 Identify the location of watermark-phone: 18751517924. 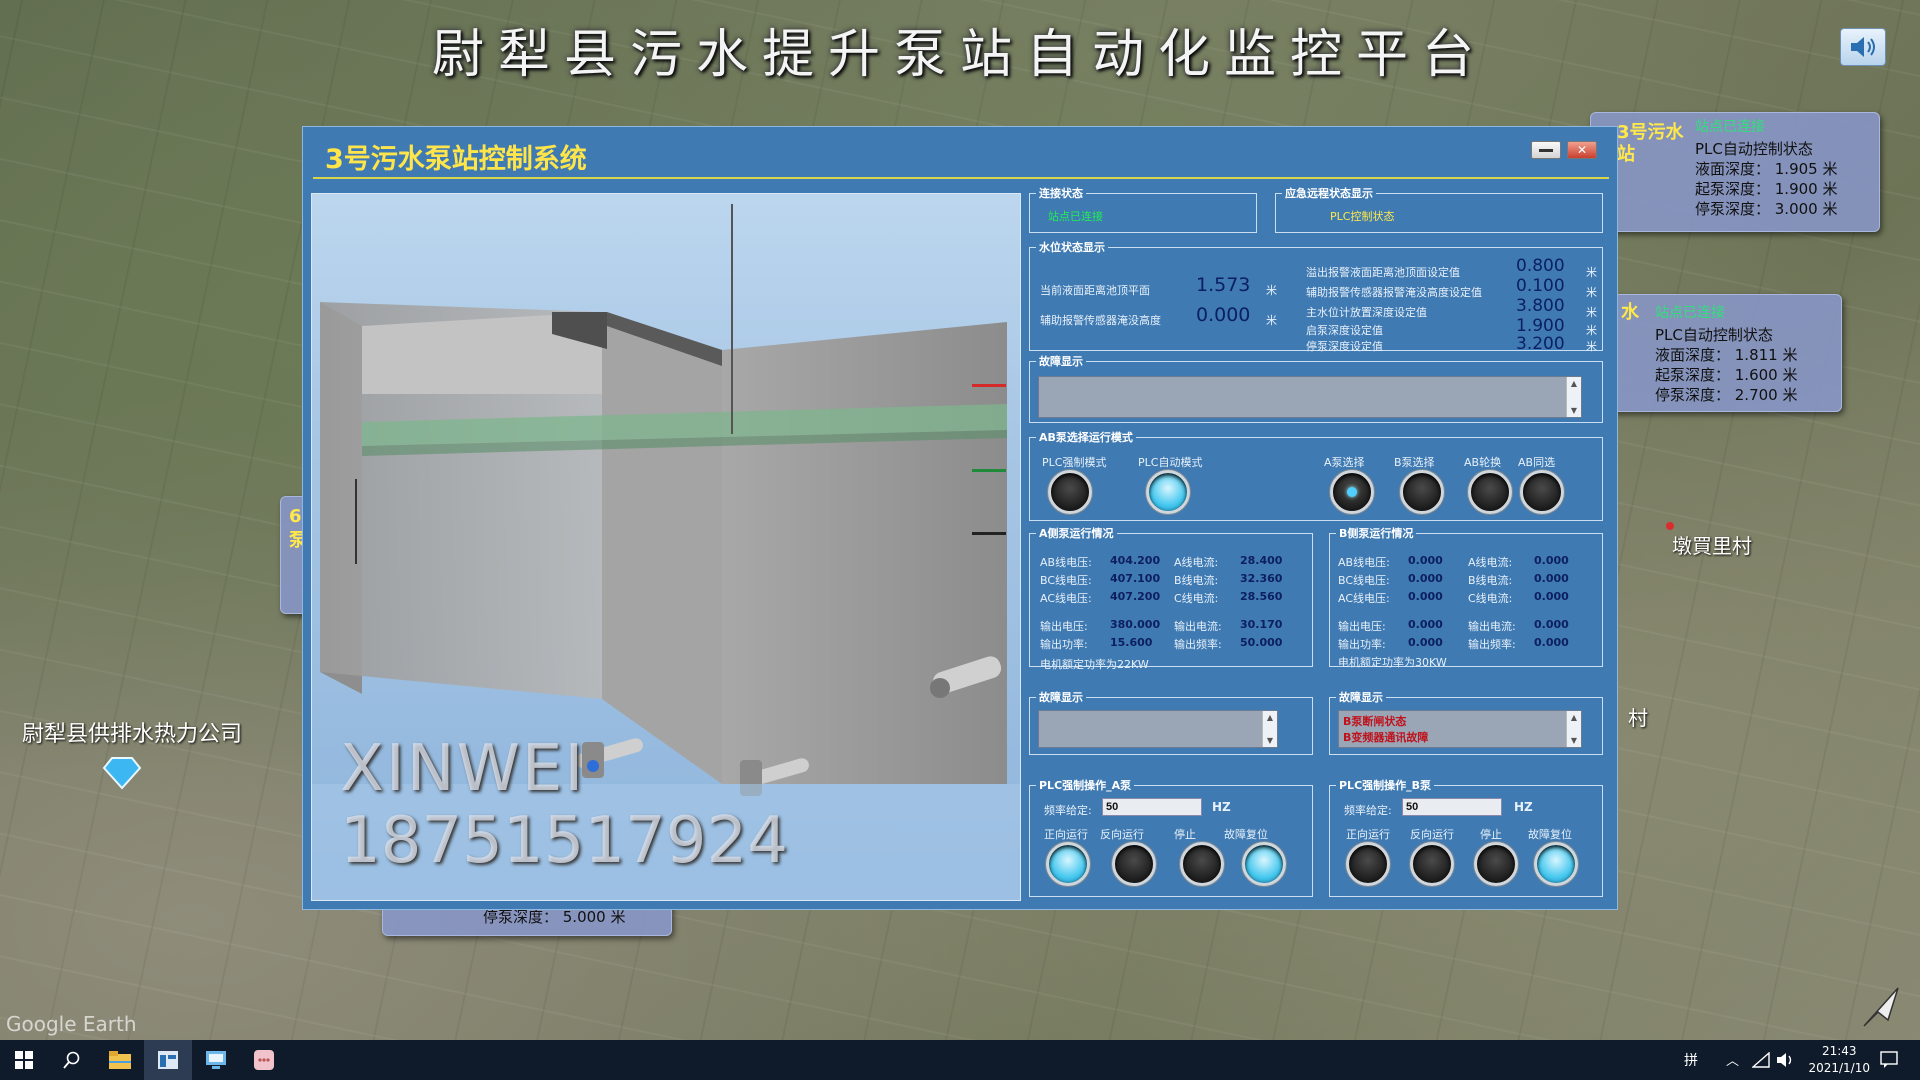
(564, 841).